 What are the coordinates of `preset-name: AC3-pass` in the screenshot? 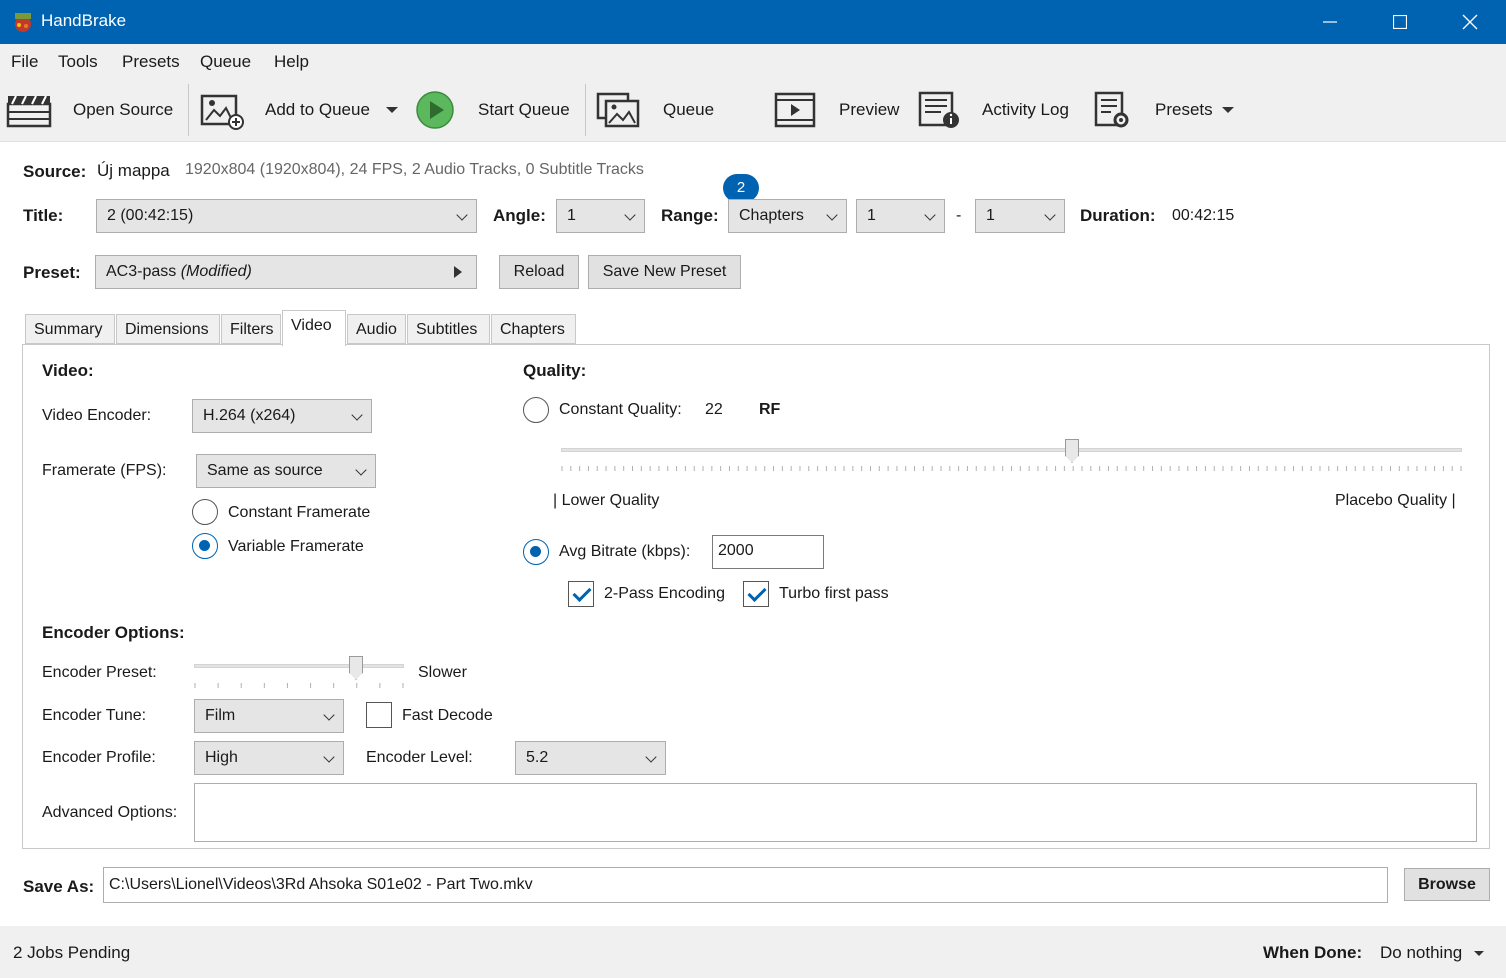 It's located at (141, 271).